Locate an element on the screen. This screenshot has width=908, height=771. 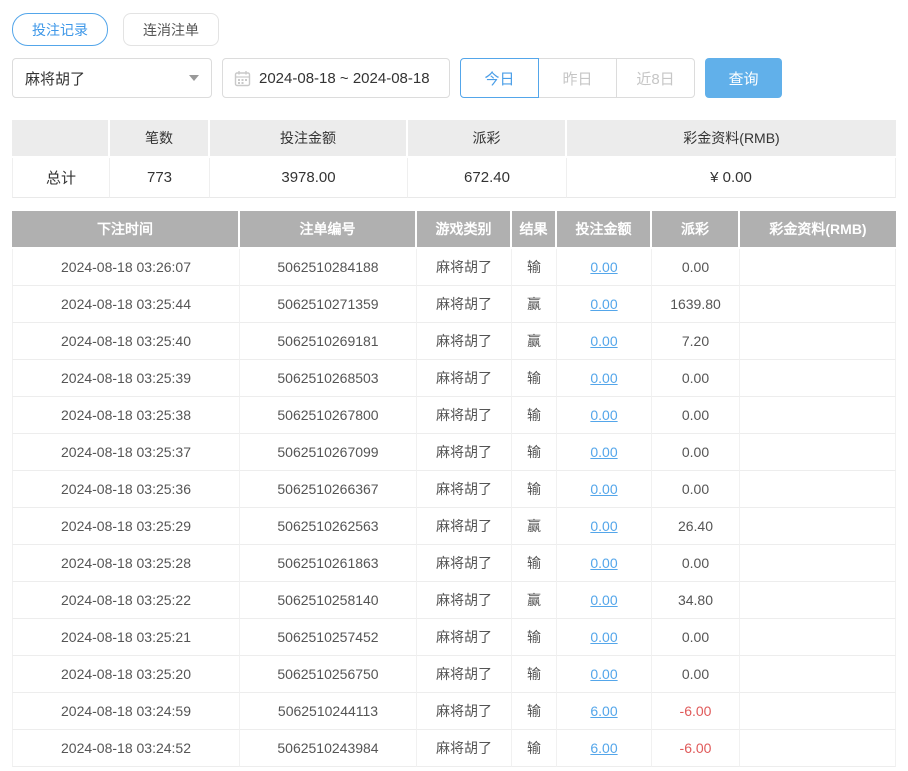
query-button: 查询 is located at coordinates (743, 78).